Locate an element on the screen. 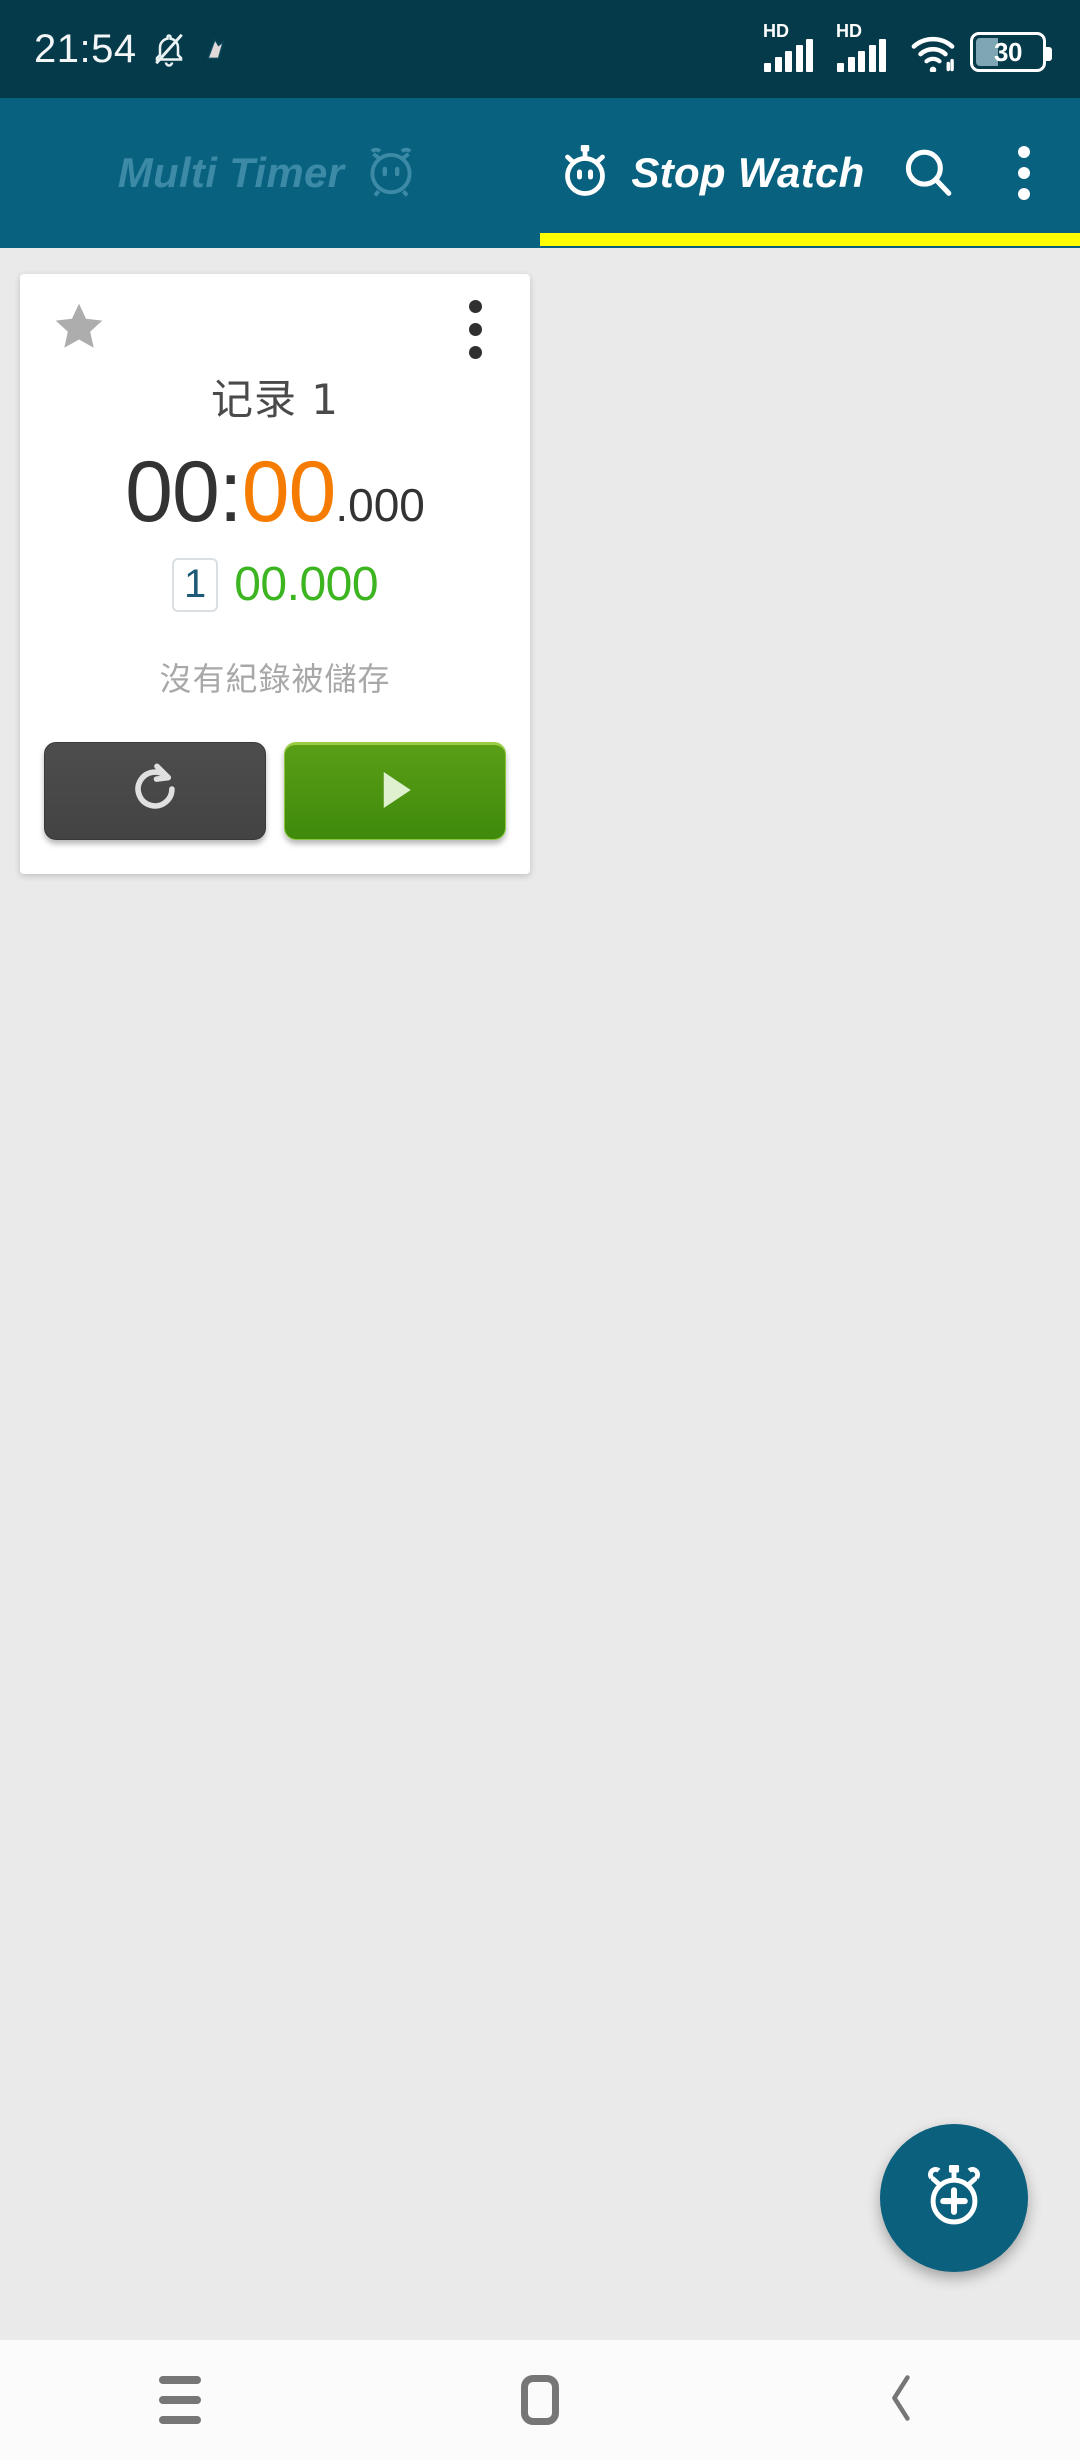 This screenshot has height=2460, width=1080. stopwatch-display: 00:00.000 is located at coordinates (275, 492).